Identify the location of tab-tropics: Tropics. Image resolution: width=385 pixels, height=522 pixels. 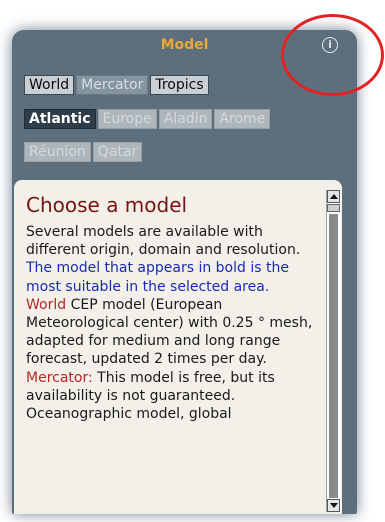
(179, 85).